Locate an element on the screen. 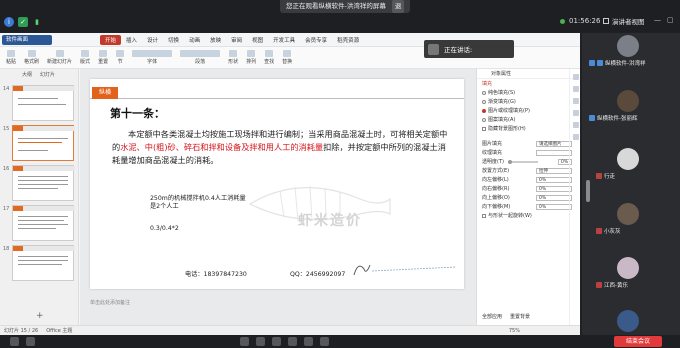  mic-icon is located at coordinates (592, 118).